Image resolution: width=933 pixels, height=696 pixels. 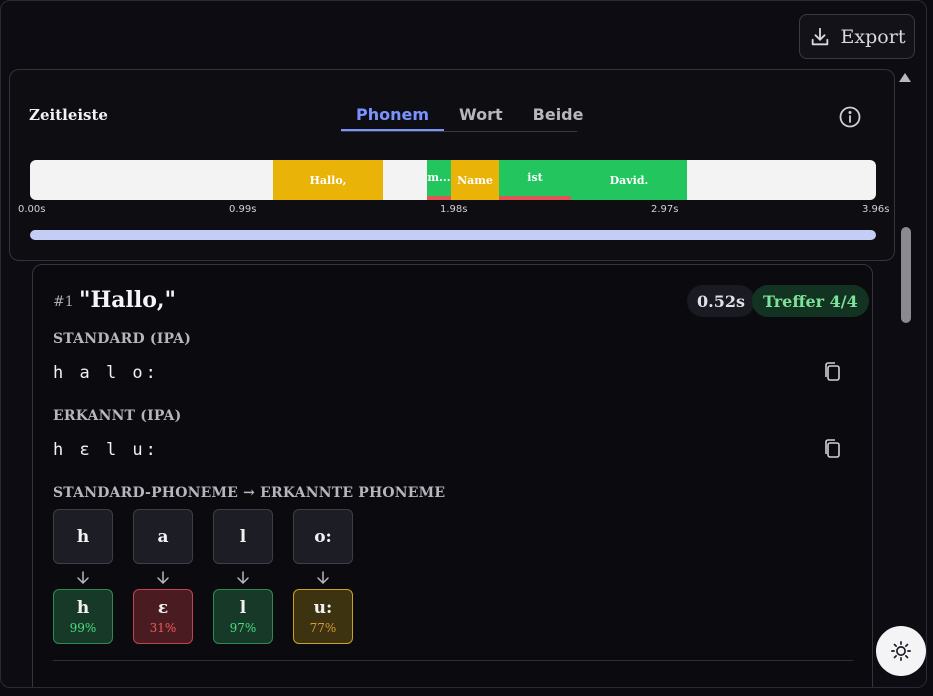 I want to click on export-label: Export, so click(x=873, y=36).